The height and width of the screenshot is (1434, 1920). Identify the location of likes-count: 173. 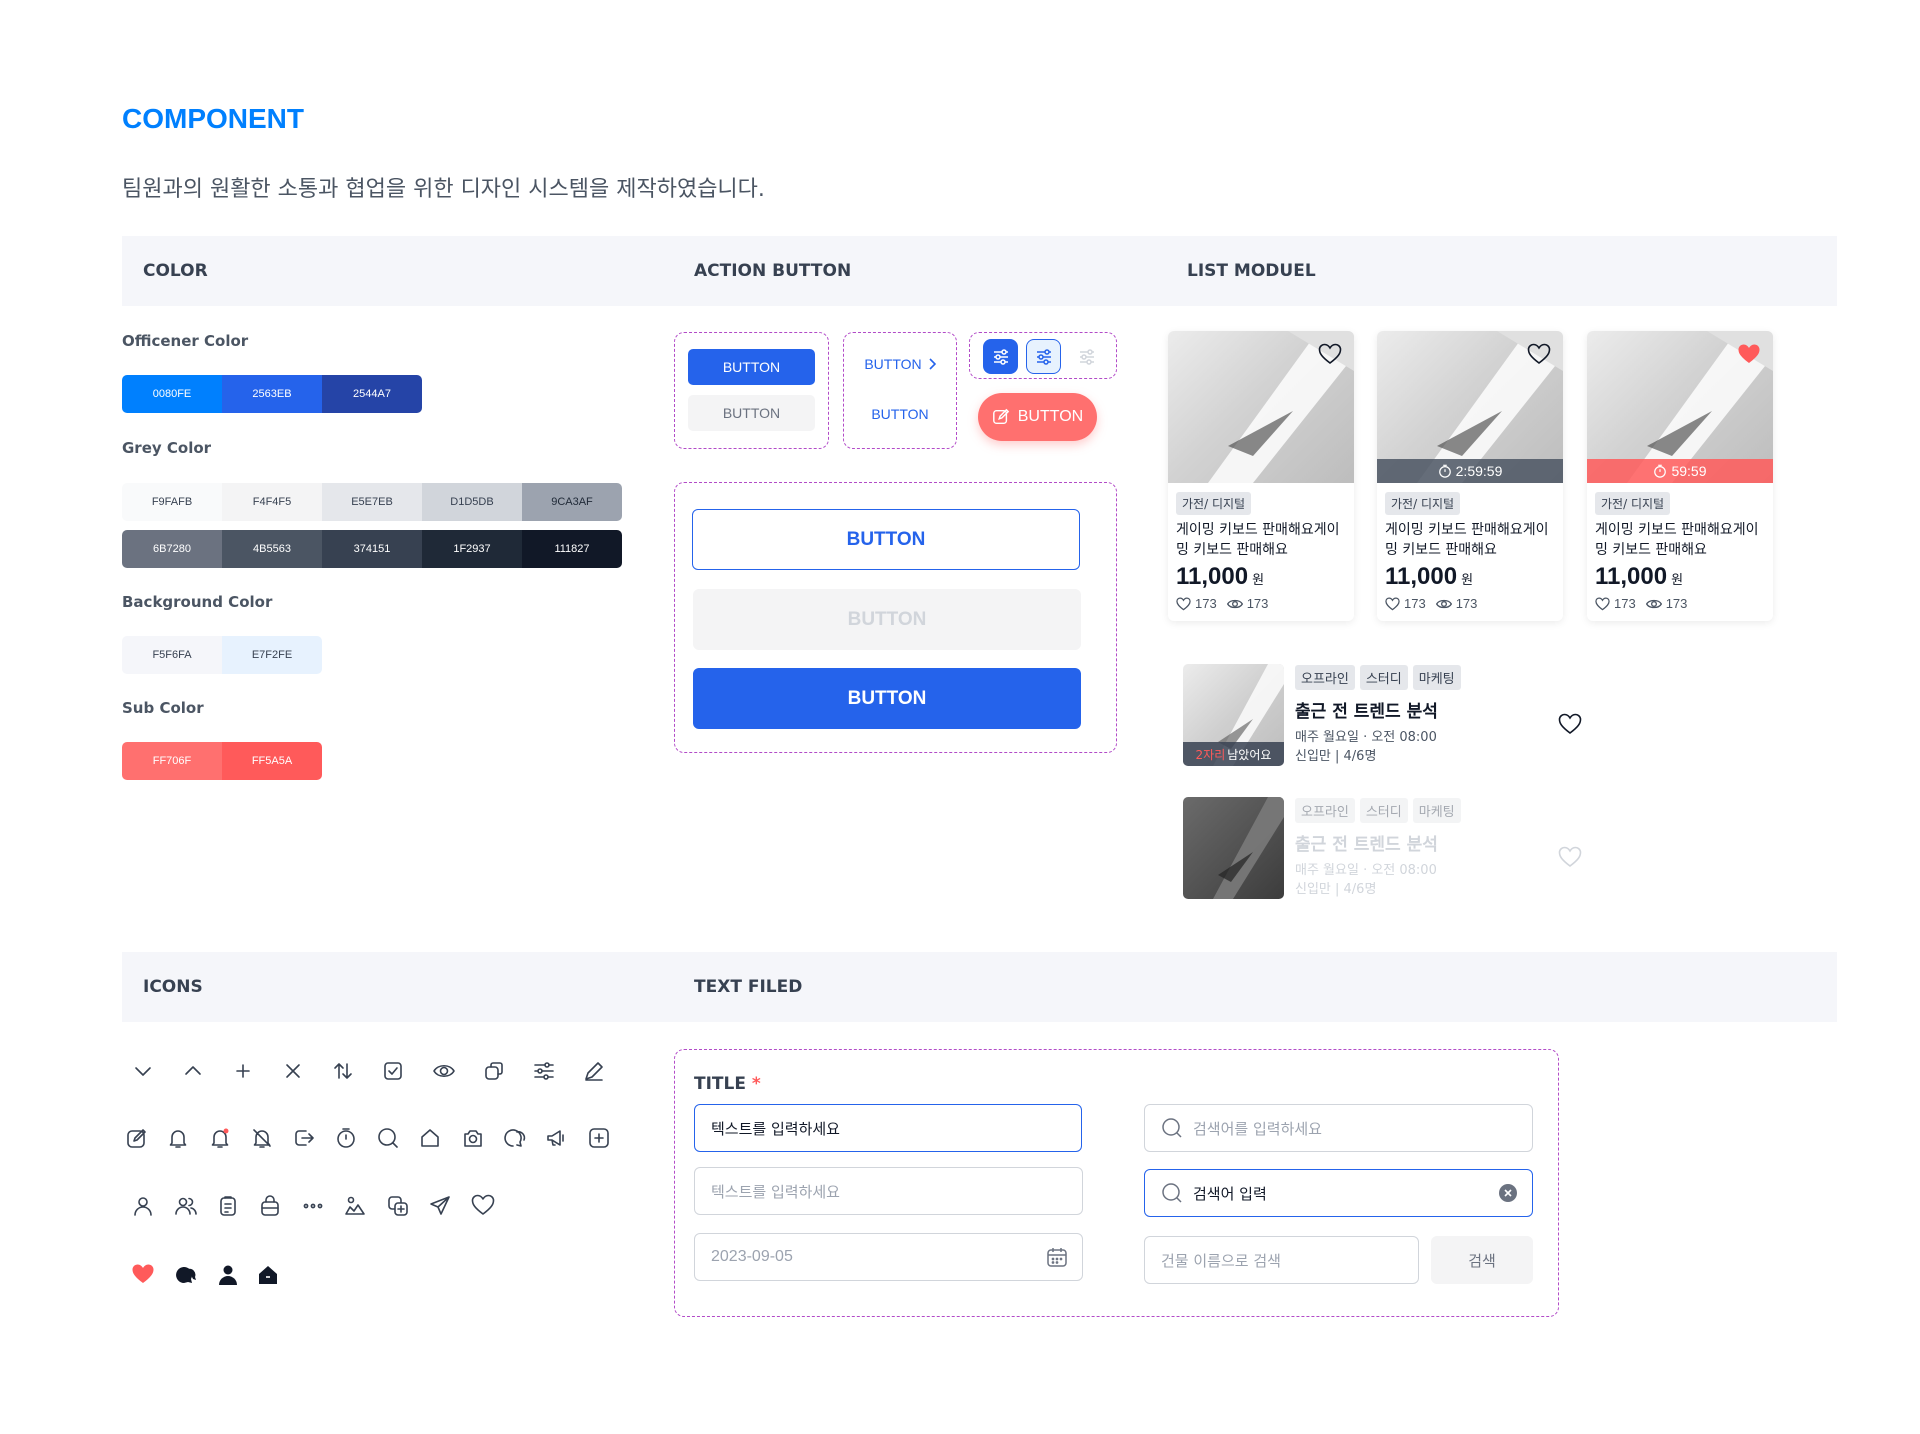
(1415, 603).